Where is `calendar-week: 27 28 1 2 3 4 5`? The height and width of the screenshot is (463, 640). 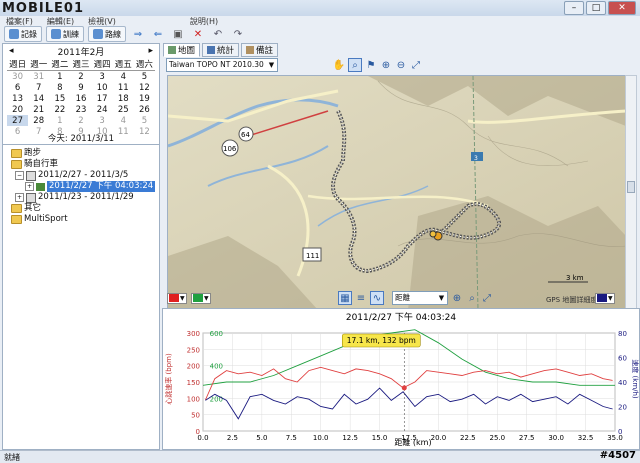 calendar-week: 27 28 1 2 3 4 5 is located at coordinates (81, 120).